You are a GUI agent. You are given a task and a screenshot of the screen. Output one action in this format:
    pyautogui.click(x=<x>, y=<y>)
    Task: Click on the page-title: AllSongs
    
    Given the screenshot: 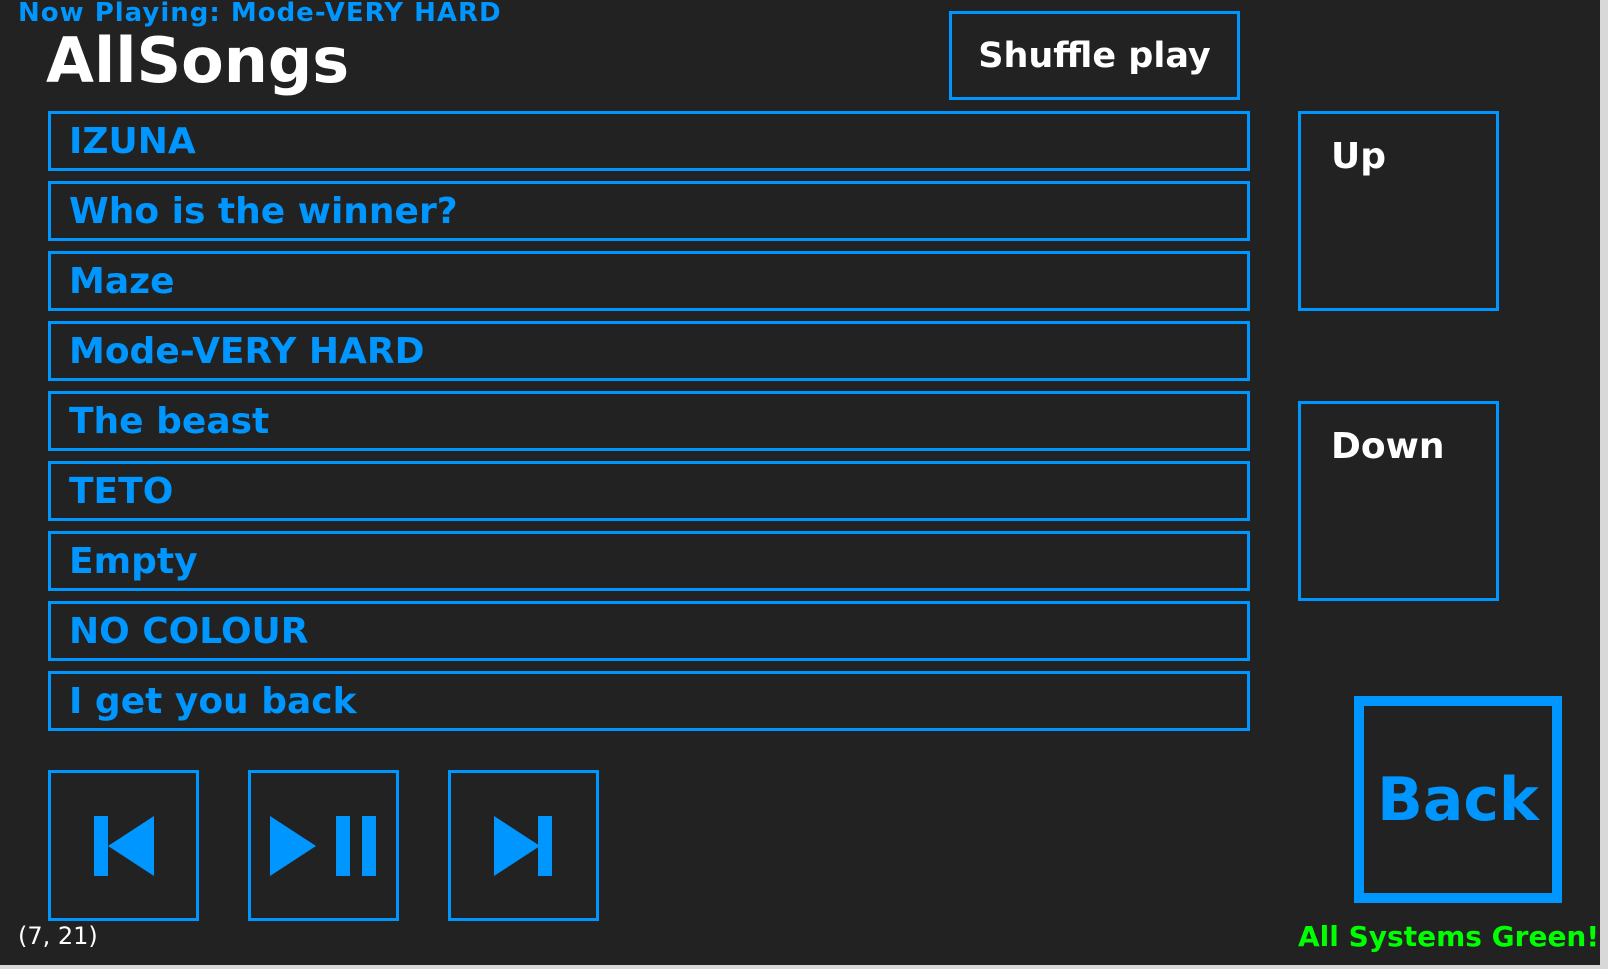 What is the action you would take?
    pyautogui.click(x=198, y=60)
    